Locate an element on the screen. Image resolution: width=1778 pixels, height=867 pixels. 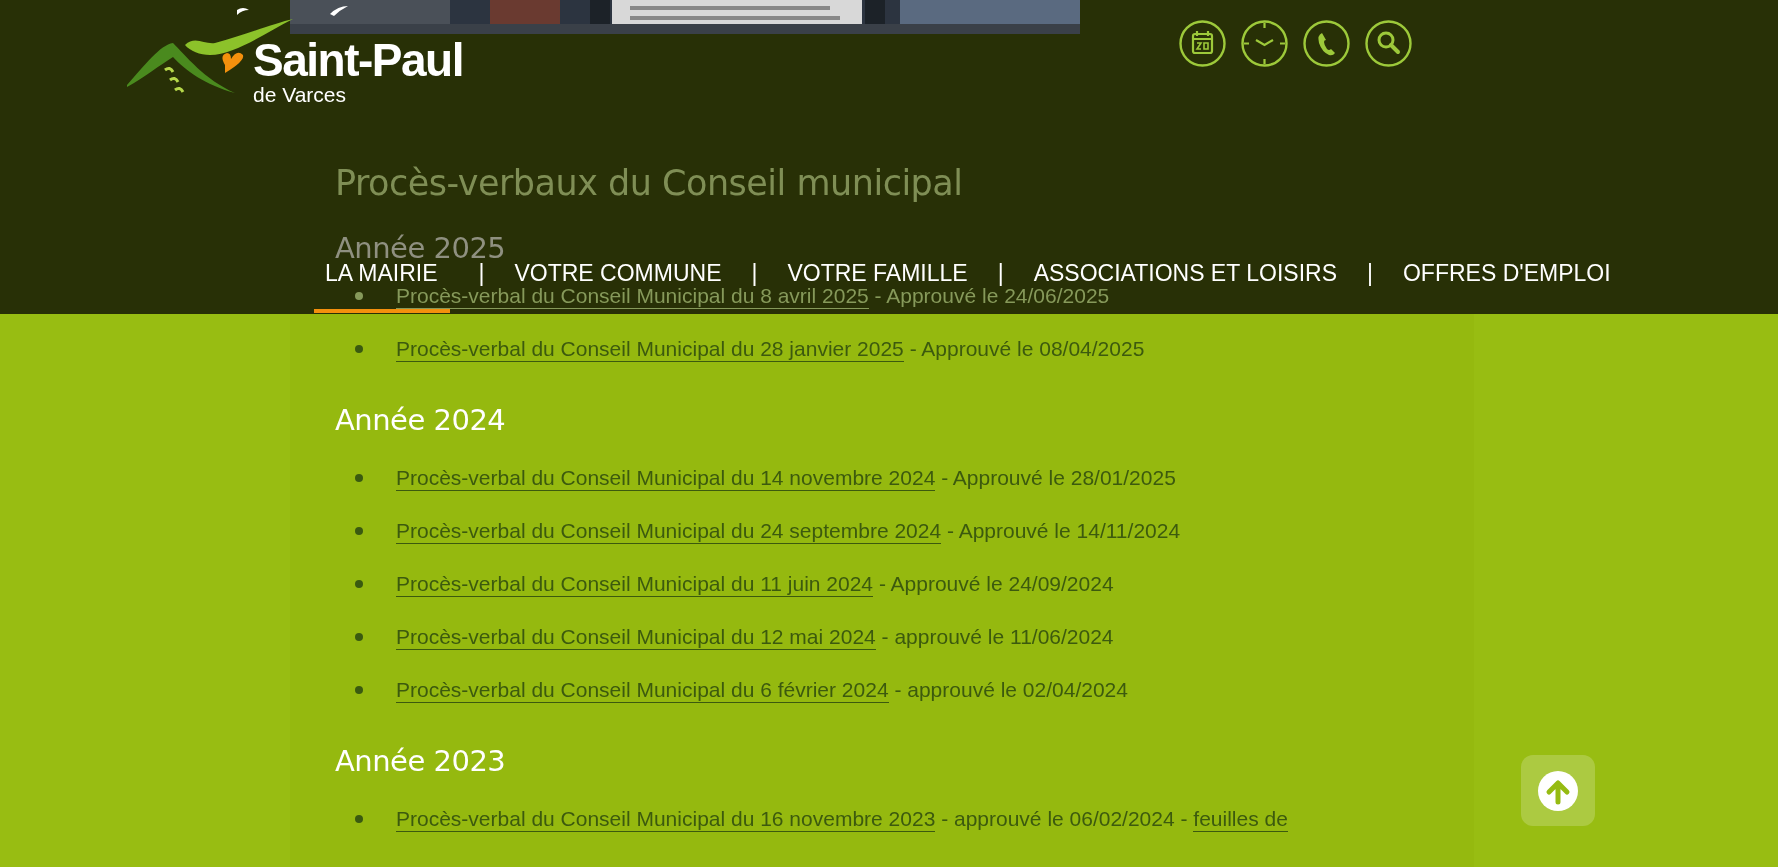
logo-name: Saint-Paul is located at coordinates (358, 59).